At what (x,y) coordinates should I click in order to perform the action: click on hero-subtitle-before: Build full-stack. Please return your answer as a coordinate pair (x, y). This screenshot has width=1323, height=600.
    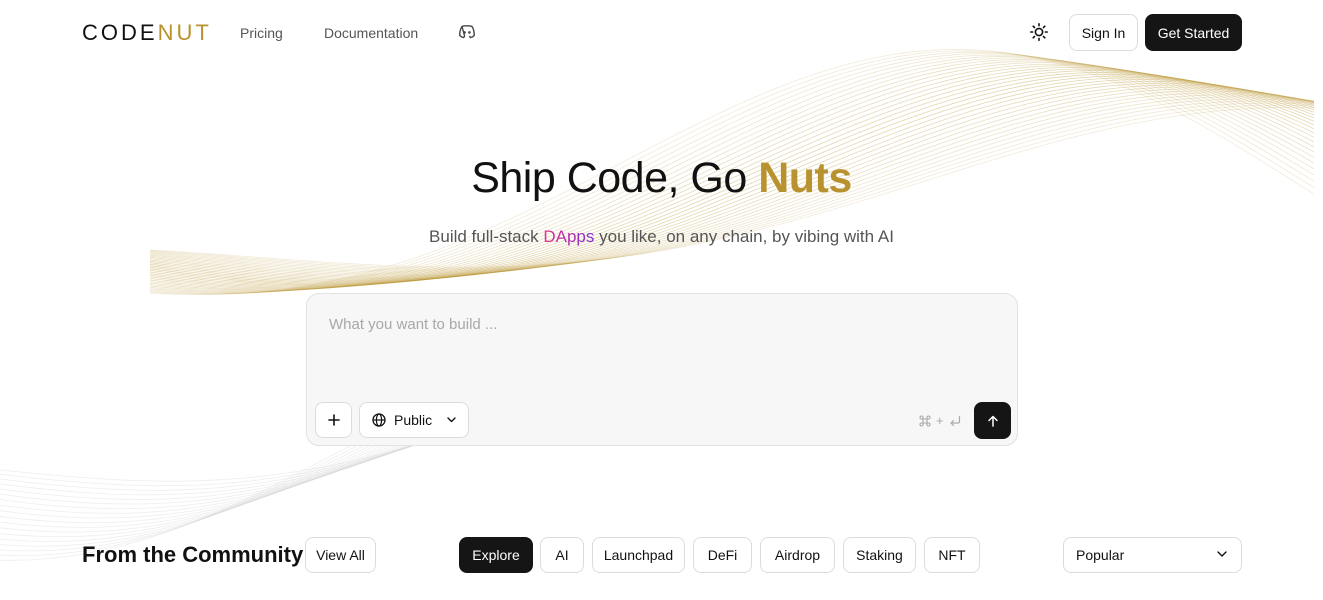
    Looking at the image, I should click on (486, 236).